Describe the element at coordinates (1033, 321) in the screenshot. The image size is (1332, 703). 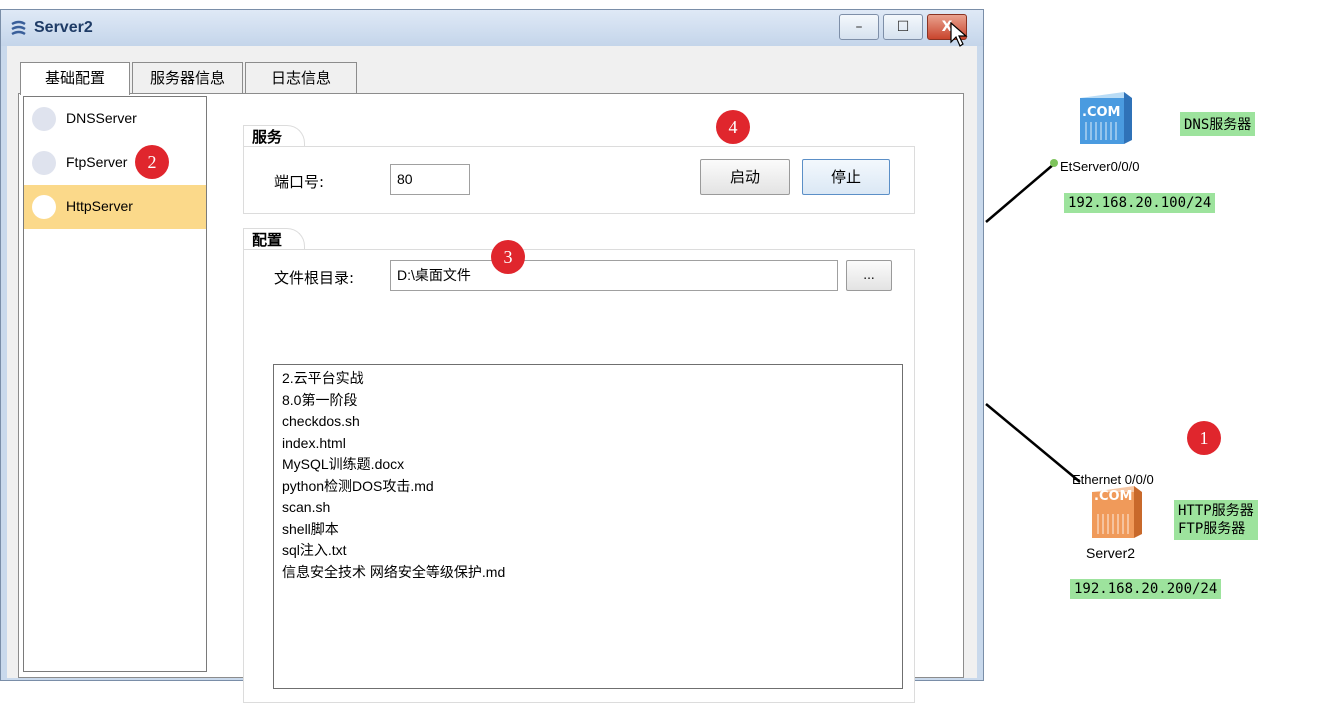
I see `link-lines` at that location.